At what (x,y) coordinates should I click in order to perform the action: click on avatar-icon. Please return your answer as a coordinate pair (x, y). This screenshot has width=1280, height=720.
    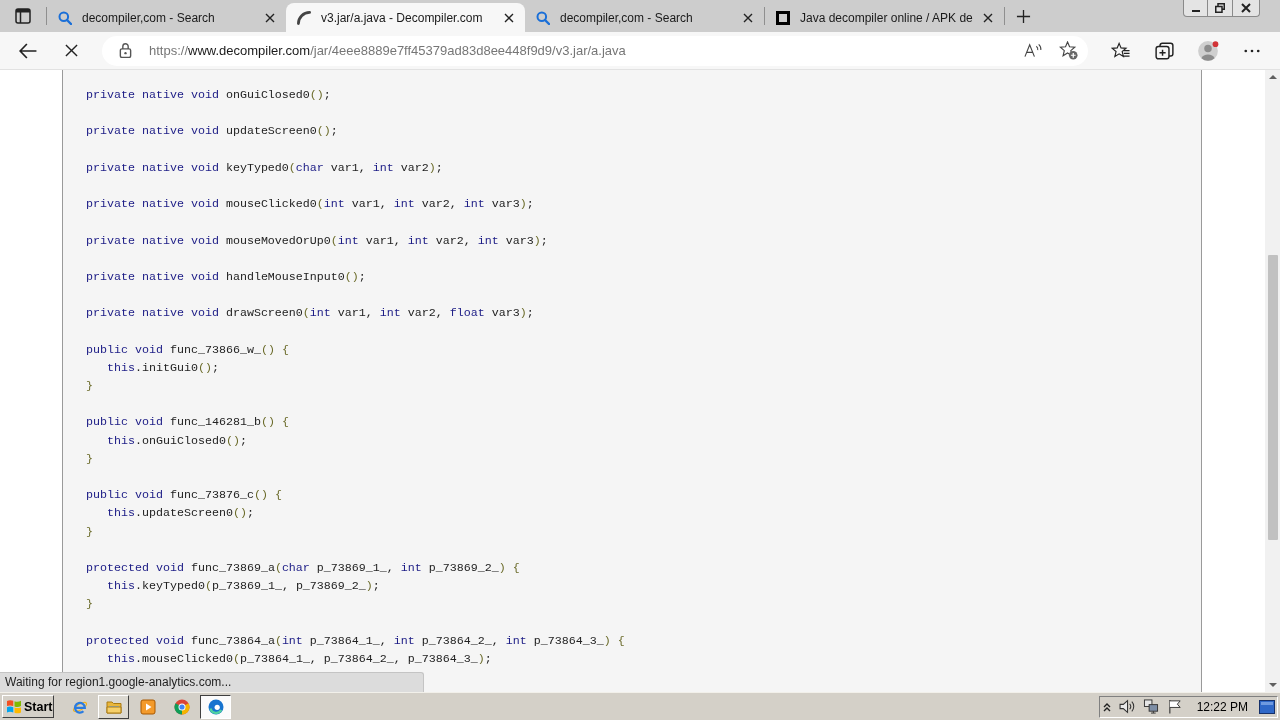
    Looking at the image, I should click on (1208, 50).